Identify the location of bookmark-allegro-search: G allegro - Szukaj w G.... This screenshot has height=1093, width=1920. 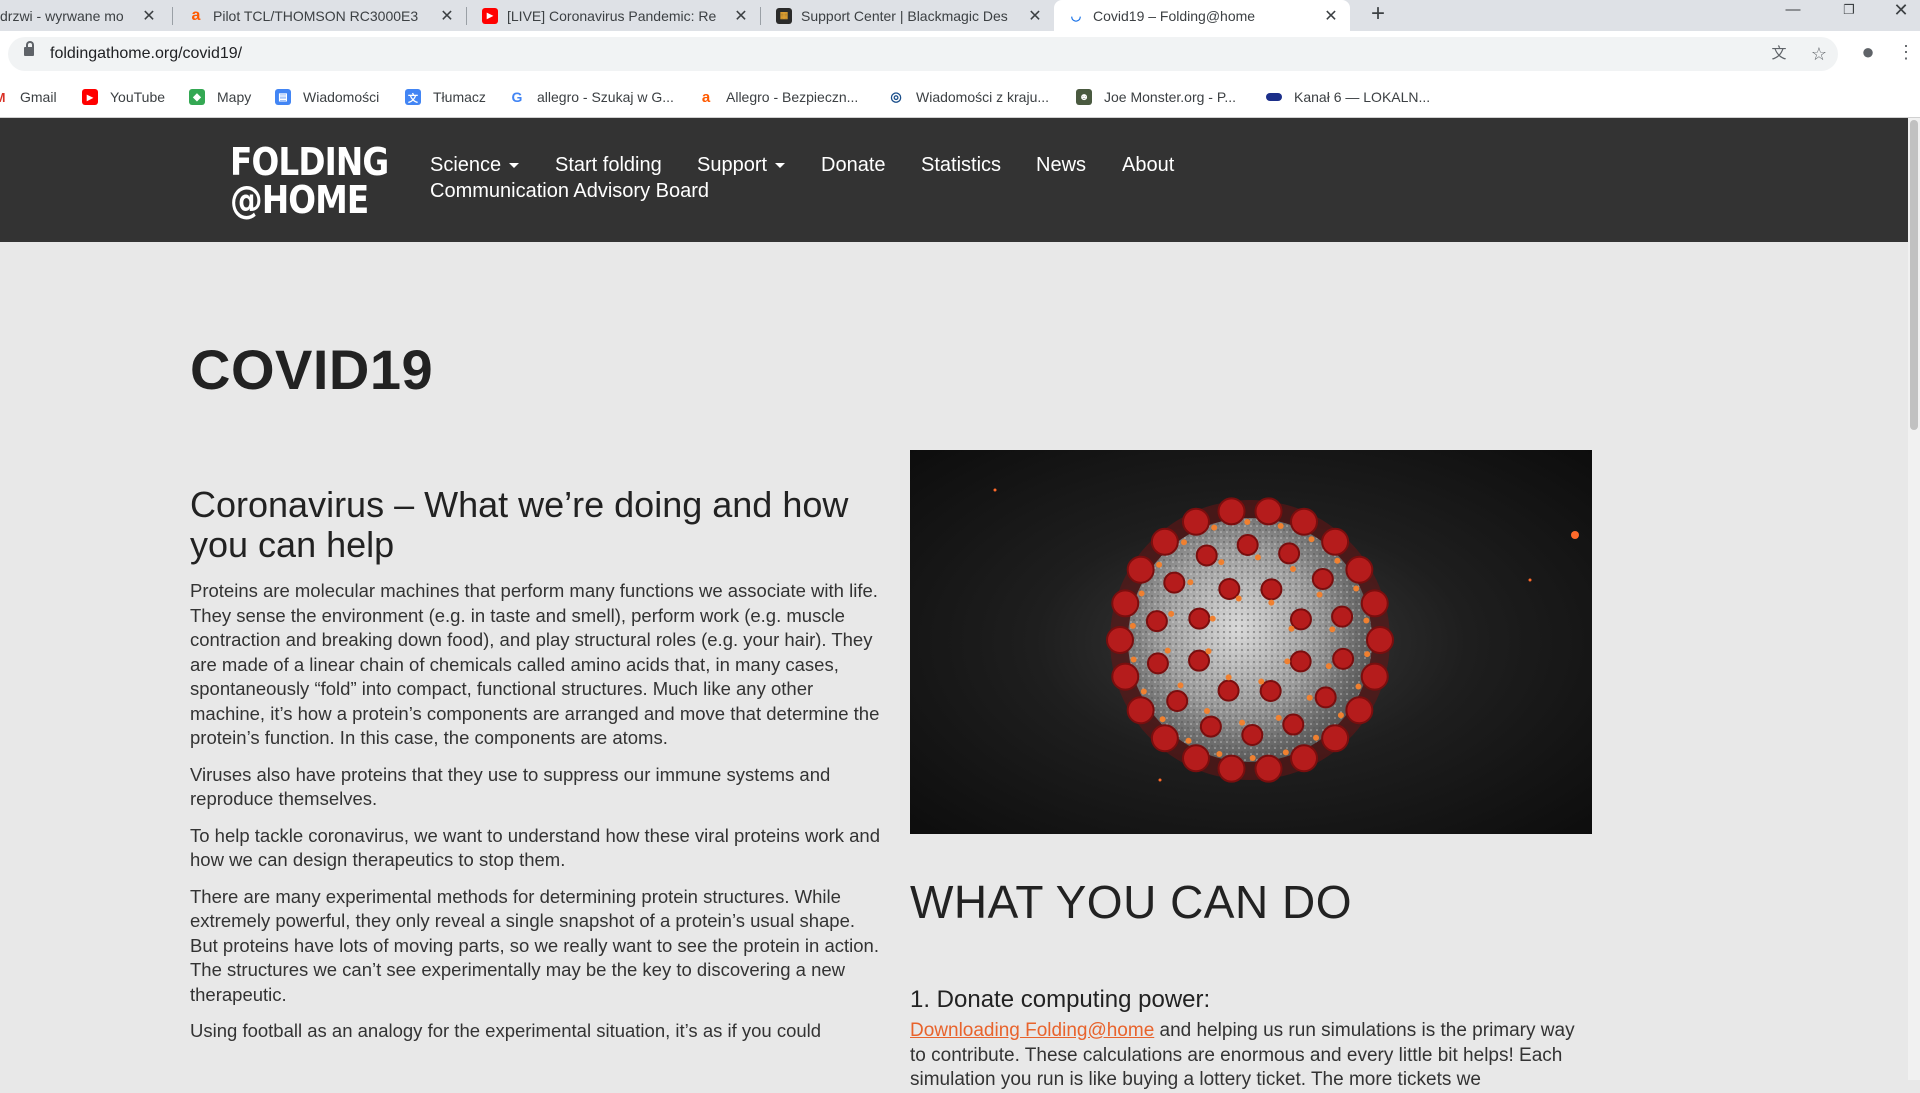
(591, 97).